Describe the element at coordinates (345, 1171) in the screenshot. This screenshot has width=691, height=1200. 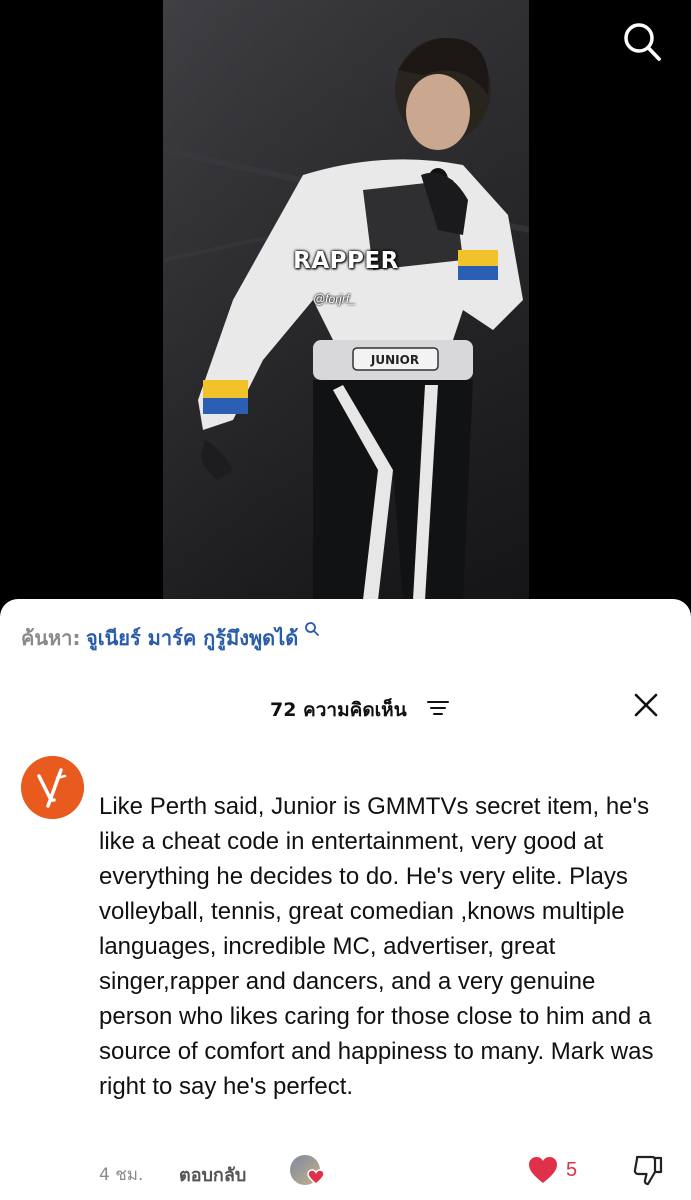
I see `comment-actions: 4 ชม. ตอบกลับ 5` at that location.